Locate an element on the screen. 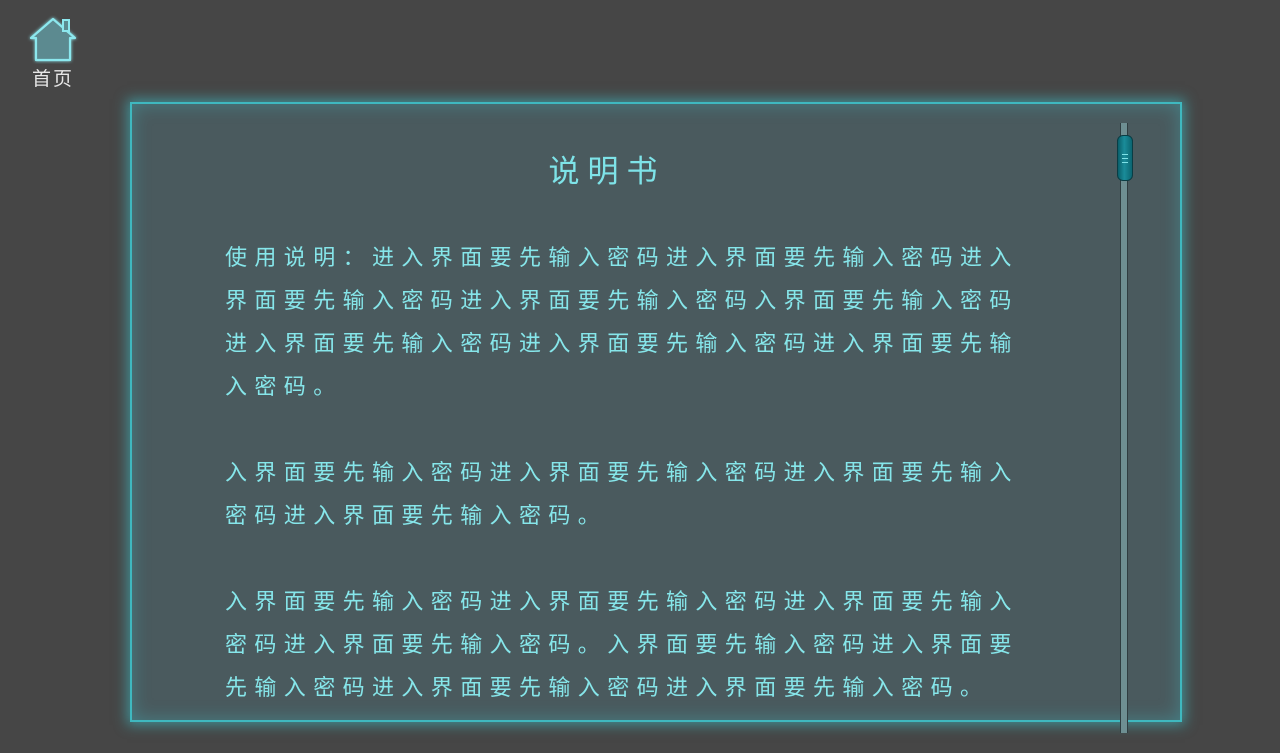  home-icon is located at coordinates (53, 39).